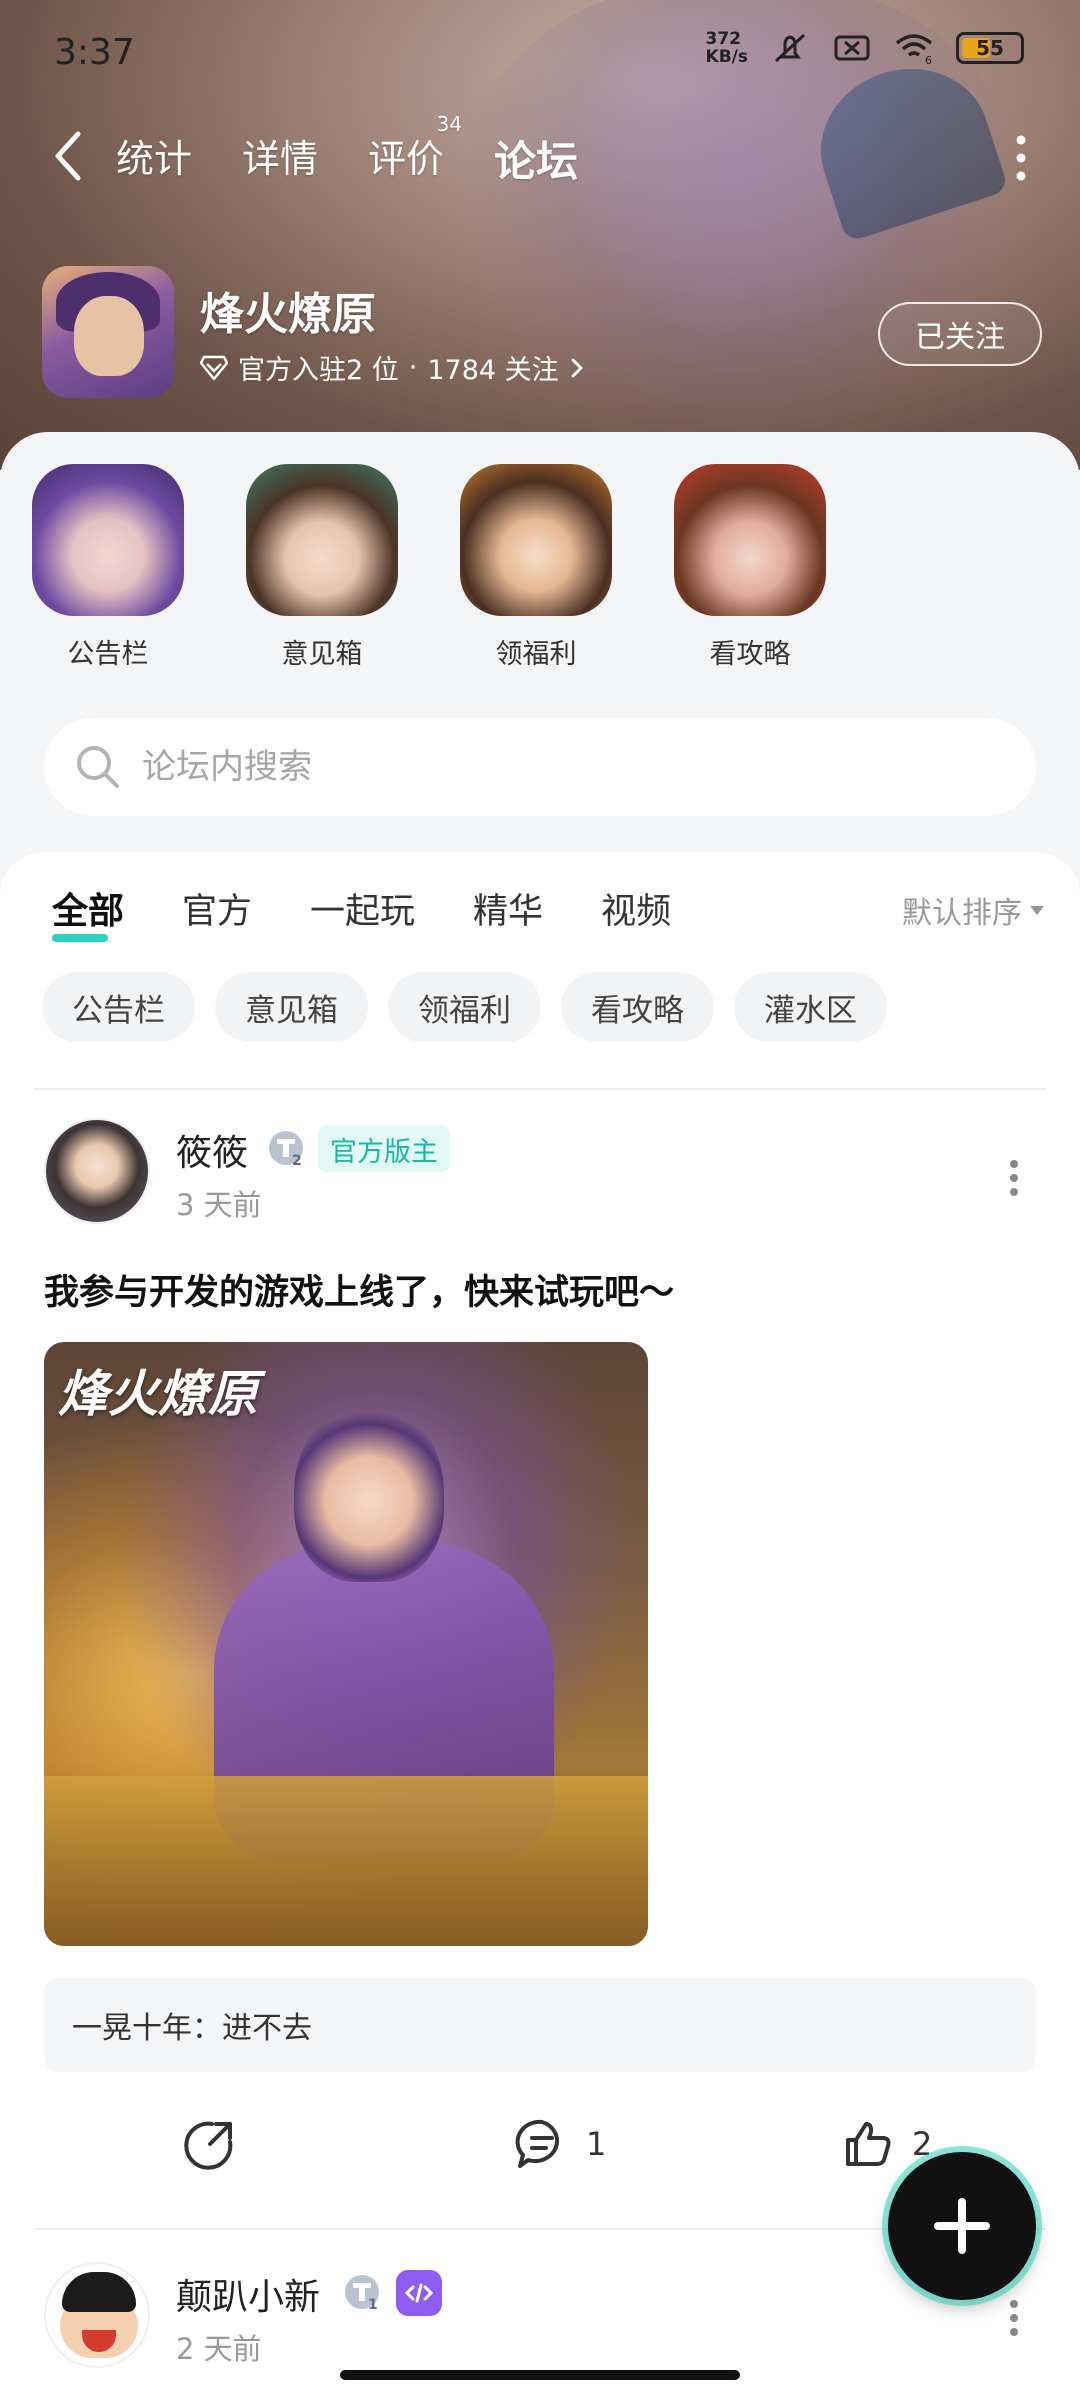 The height and width of the screenshot is (2400, 1080). What do you see at coordinates (596, 2144) in the screenshot?
I see `comment-count: 1` at bounding box center [596, 2144].